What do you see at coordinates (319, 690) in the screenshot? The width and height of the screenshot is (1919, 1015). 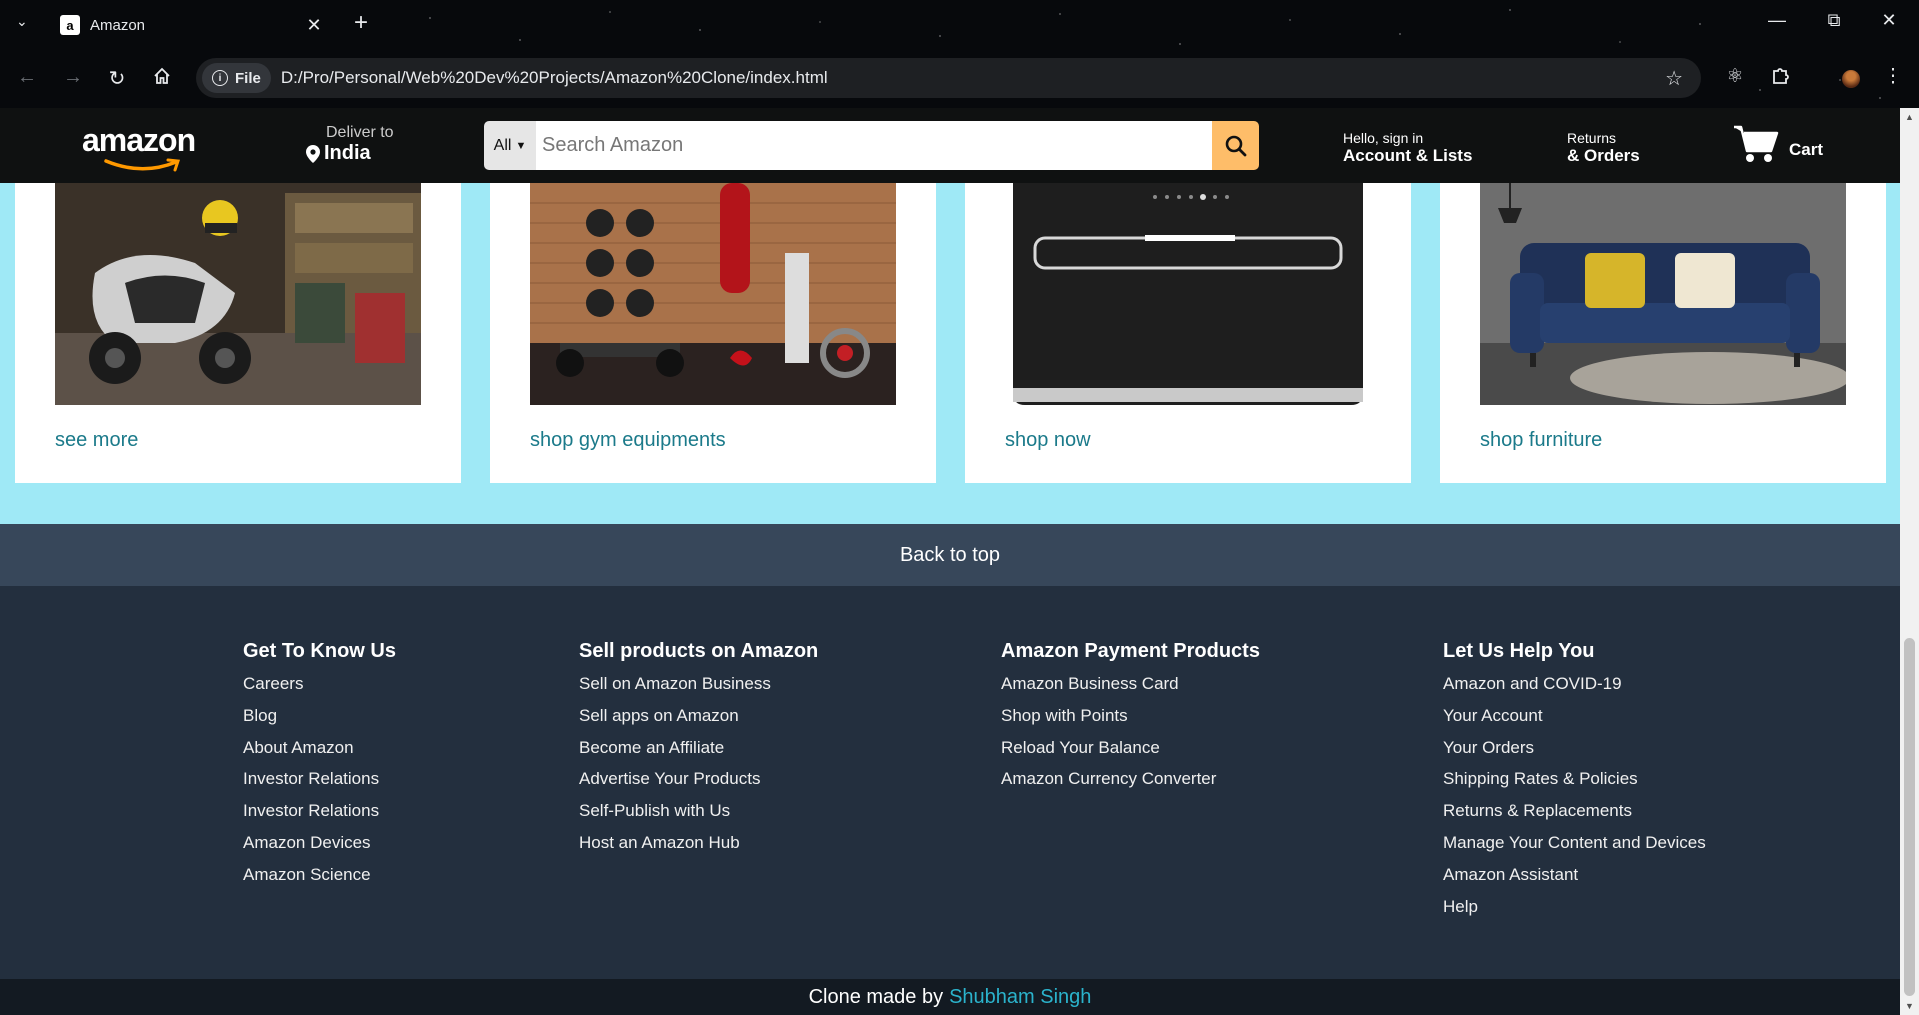 I see `footer-link: Careers` at bounding box center [319, 690].